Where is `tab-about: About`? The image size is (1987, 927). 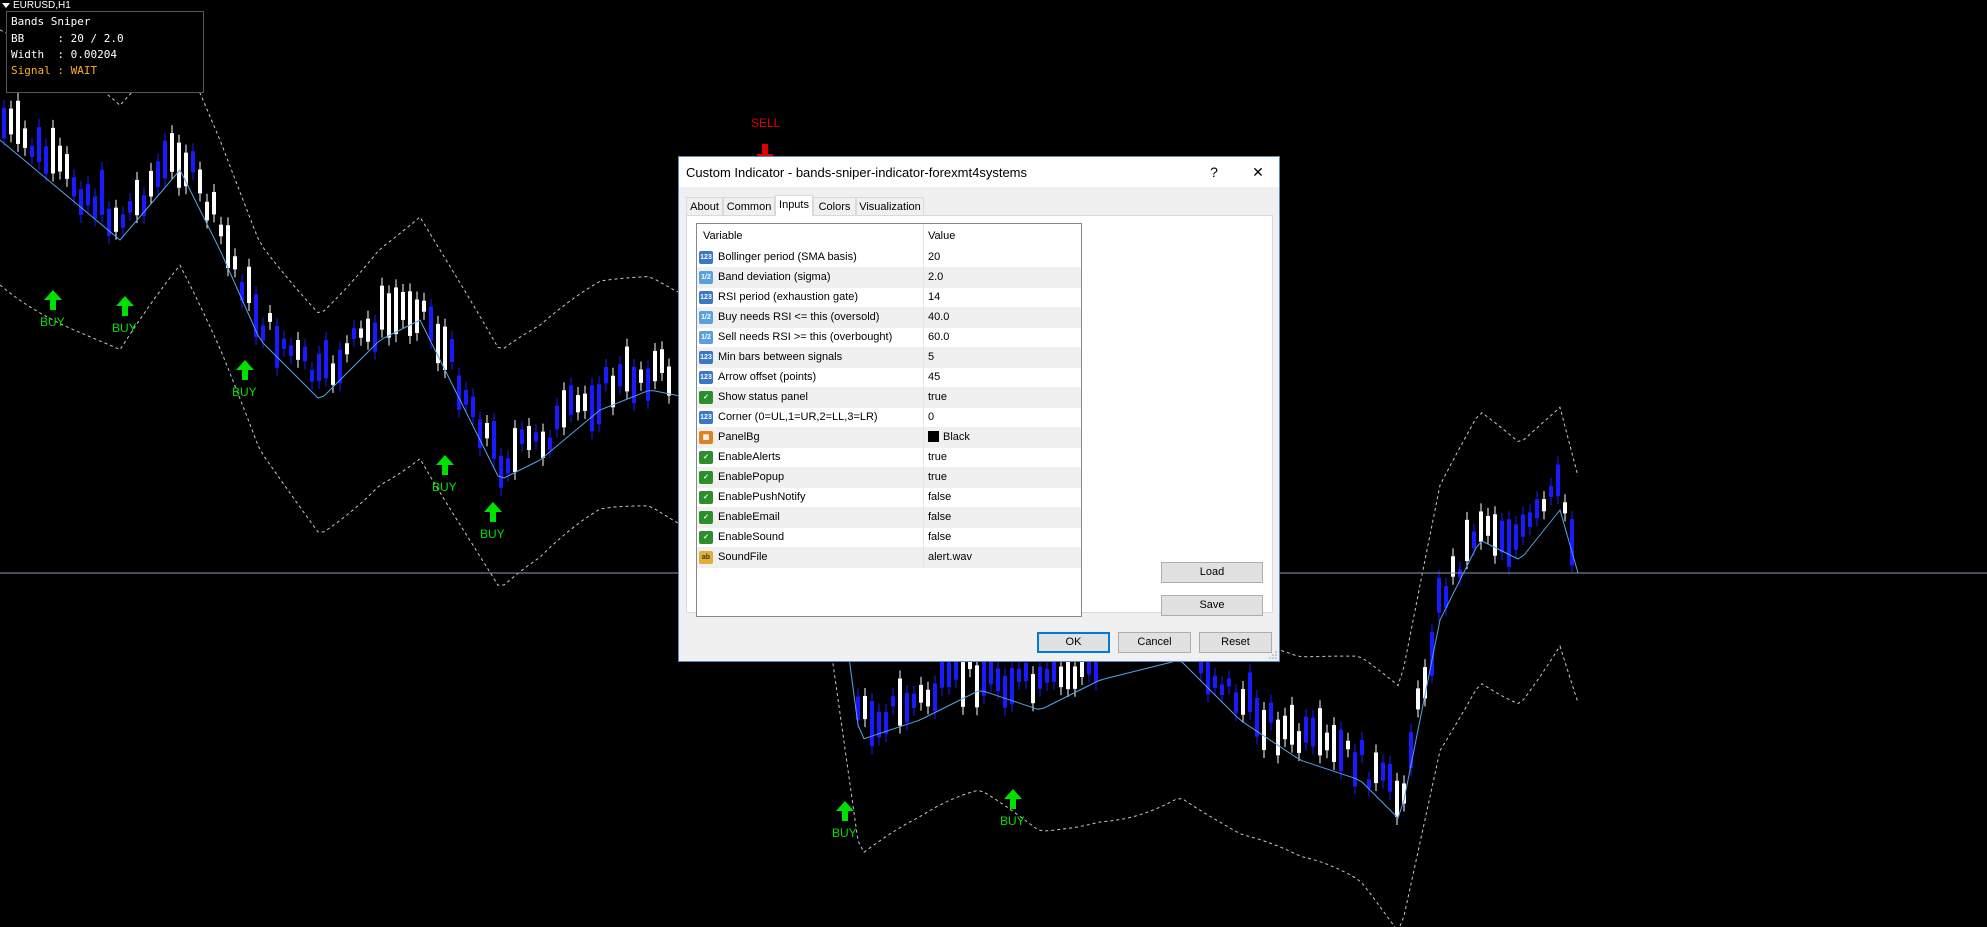
tab-about: About is located at coordinates (704, 206).